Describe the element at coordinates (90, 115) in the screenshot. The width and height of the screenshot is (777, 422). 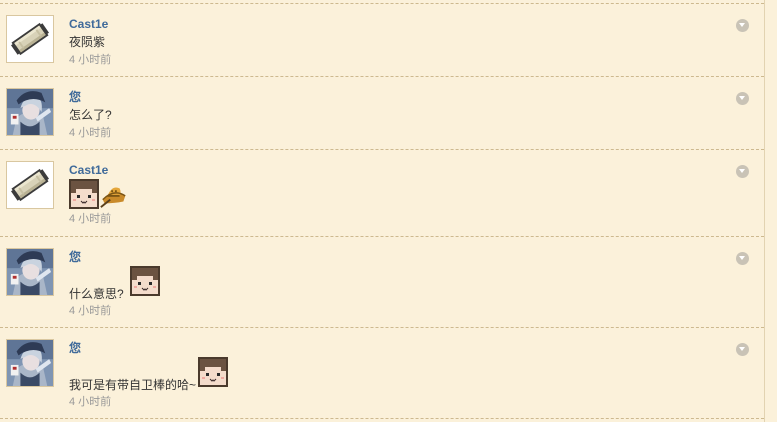
I see `message-text: 怎么了?` at that location.